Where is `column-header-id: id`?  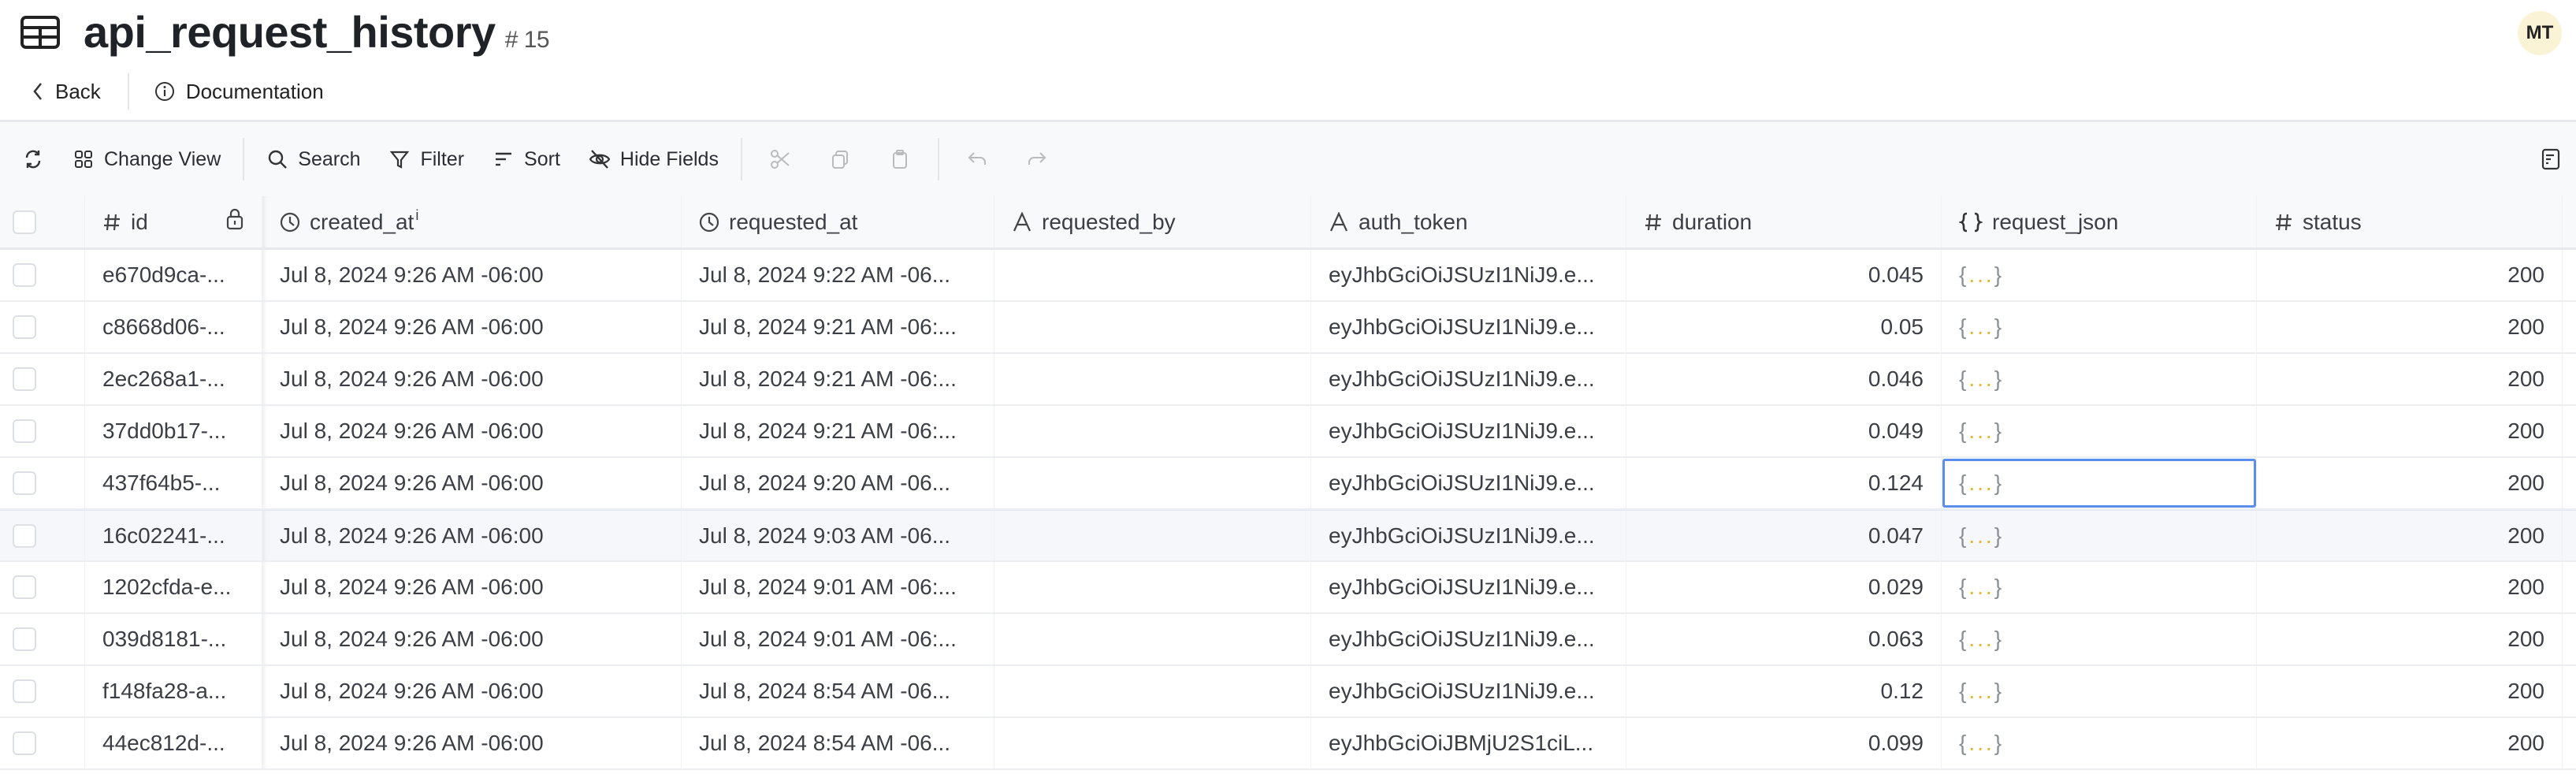 column-header-id: id is located at coordinates (173, 221).